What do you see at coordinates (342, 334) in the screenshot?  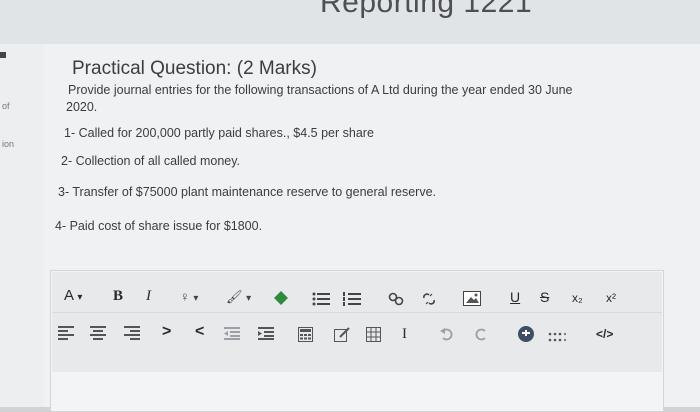 I see `edit-icon` at bounding box center [342, 334].